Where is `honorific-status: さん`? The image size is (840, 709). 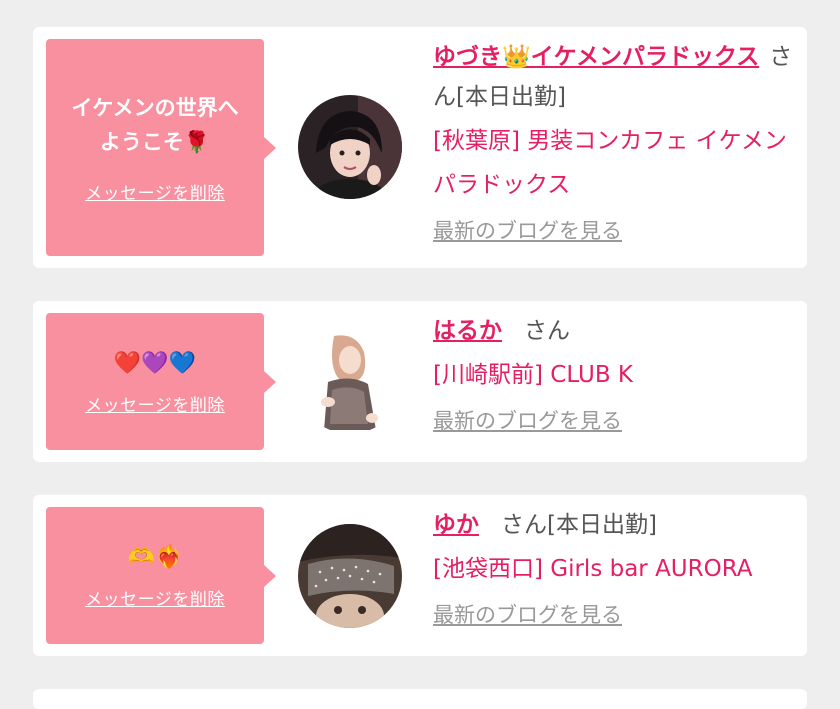 honorific-status: さん is located at coordinates (547, 331).